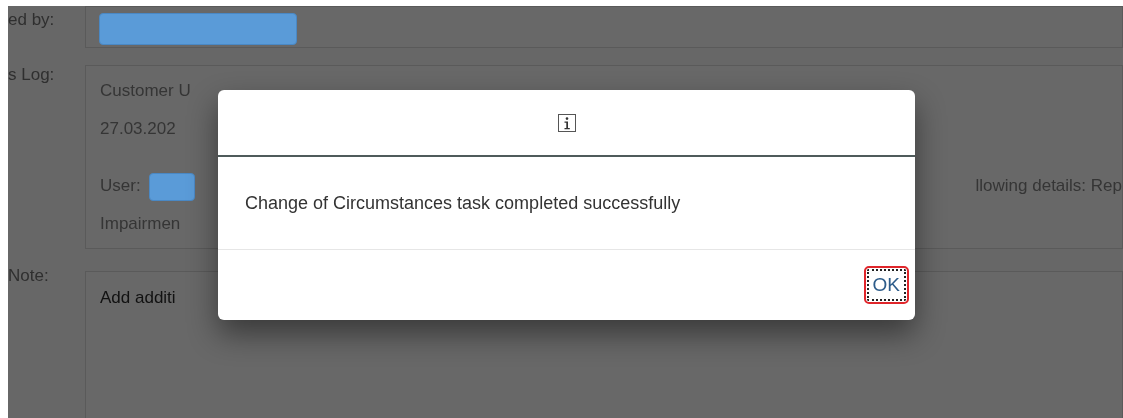  What do you see at coordinates (886, 285) in the screenshot?
I see `ok-button: OK` at bounding box center [886, 285].